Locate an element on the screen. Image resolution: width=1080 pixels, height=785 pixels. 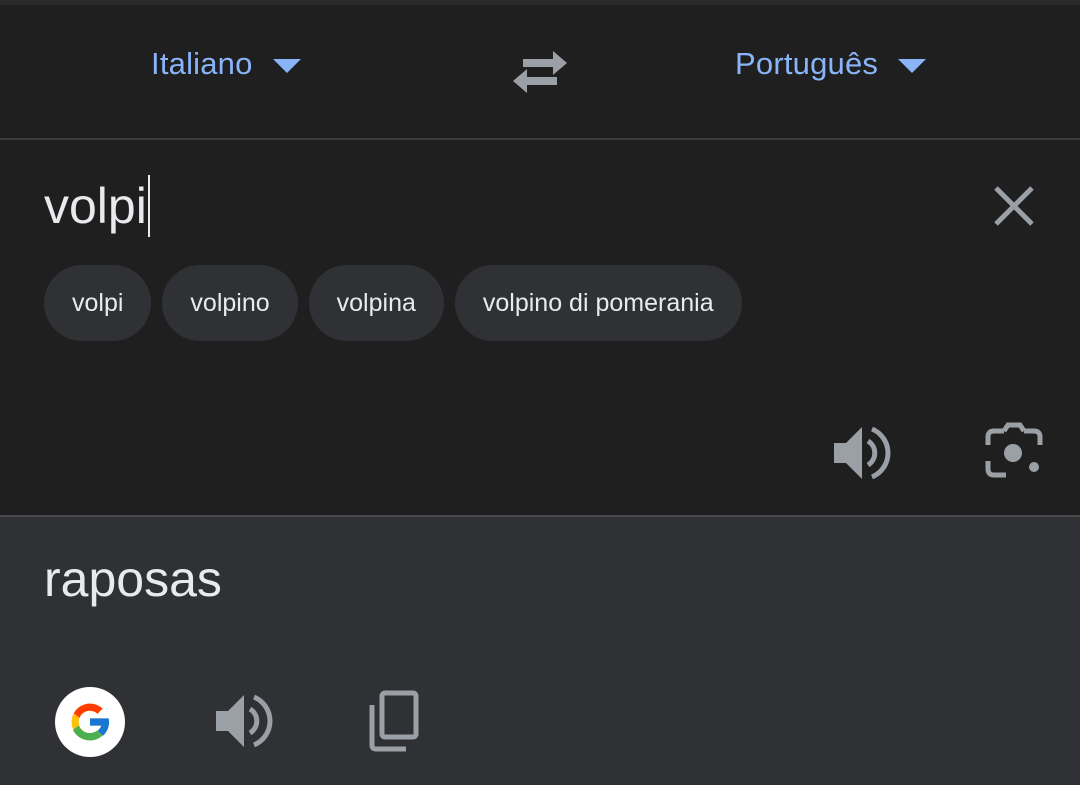
suggestion-chip: volpina is located at coordinates (376, 303).